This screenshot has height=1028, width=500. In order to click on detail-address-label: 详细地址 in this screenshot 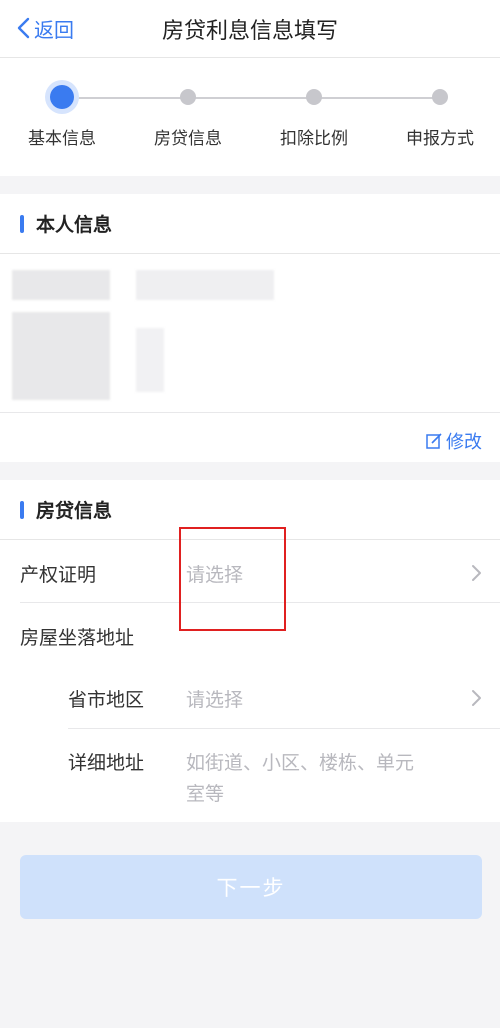, I will do `click(106, 763)`.